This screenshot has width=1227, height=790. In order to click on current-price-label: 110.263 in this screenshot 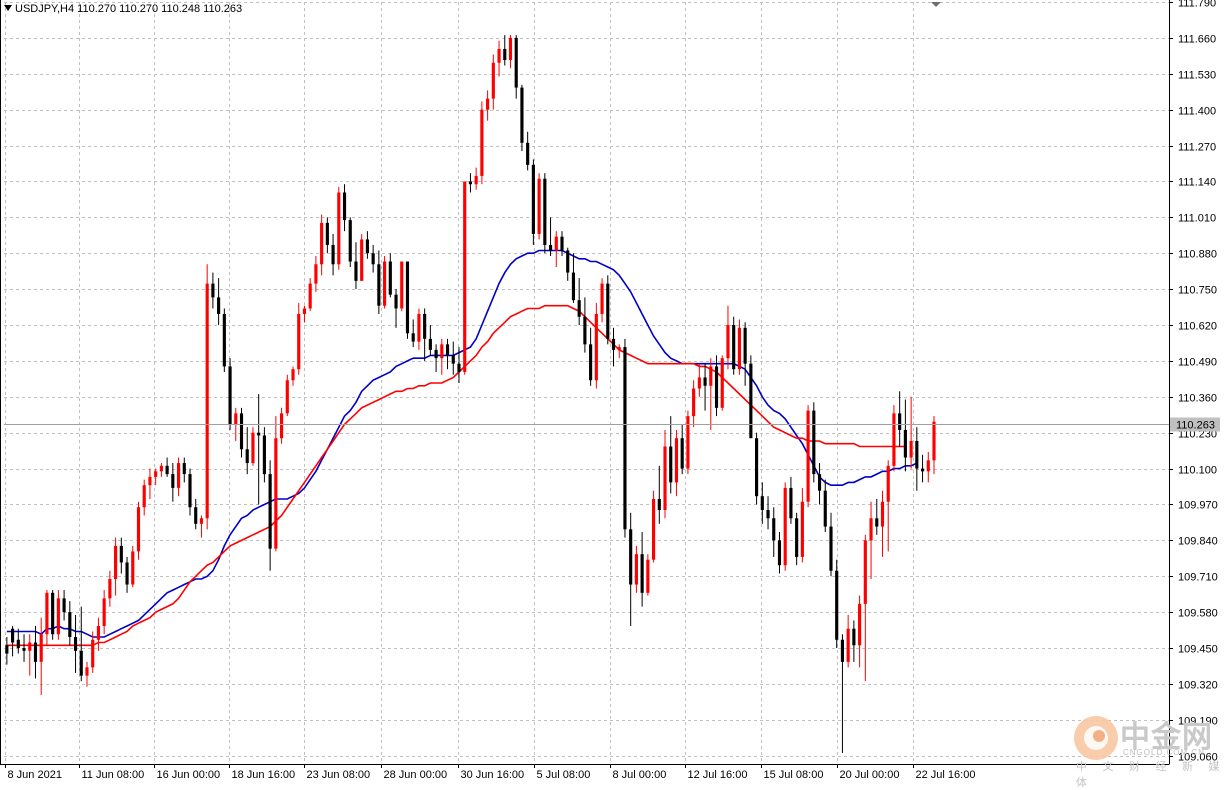, I will do `click(1195, 426)`.